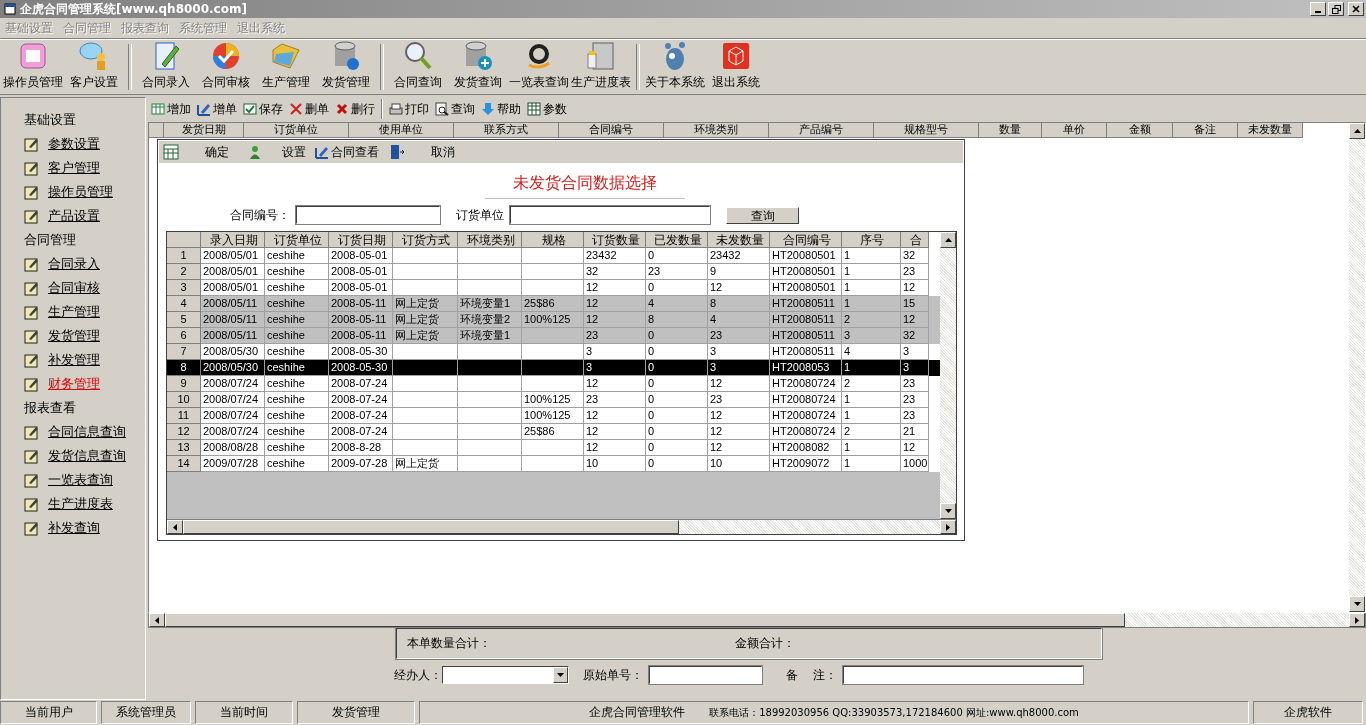 The width and height of the screenshot is (1366, 725). I want to click on toolbar-button: 删行, so click(355, 109).